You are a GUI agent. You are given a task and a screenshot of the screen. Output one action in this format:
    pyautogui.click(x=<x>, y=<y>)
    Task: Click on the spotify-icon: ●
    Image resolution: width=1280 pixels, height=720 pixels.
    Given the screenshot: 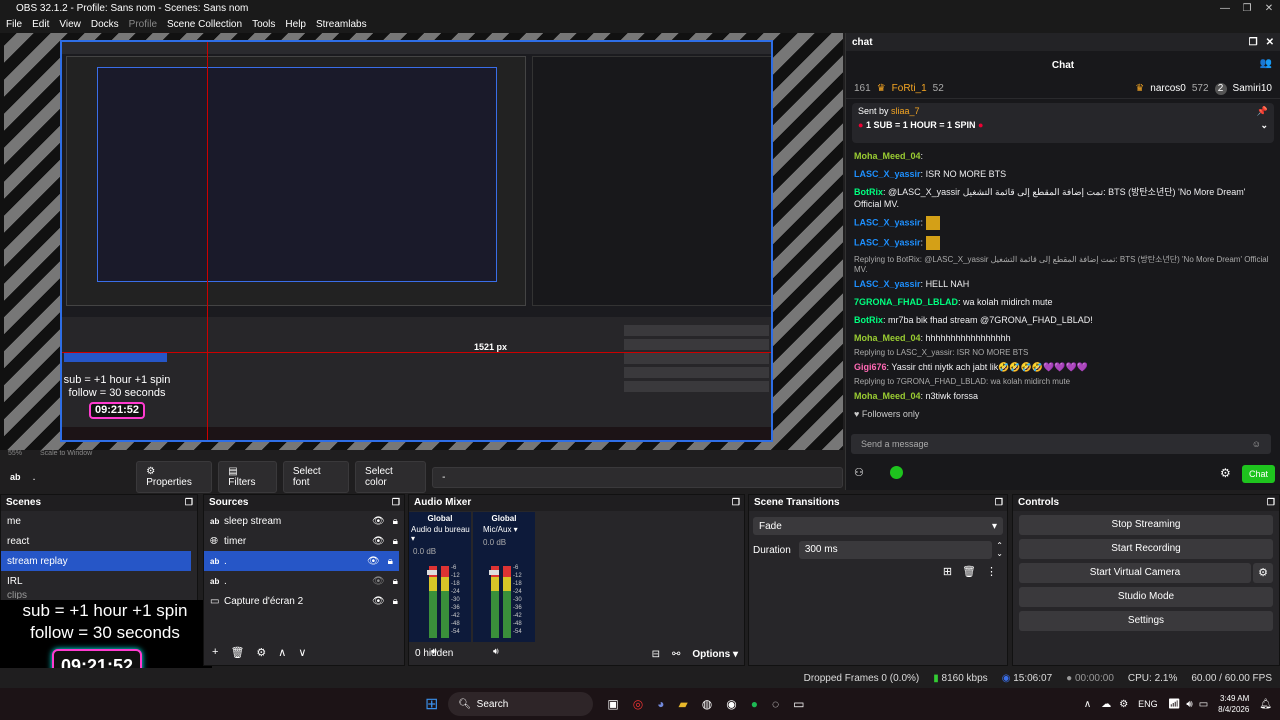 What is the action you would take?
    pyautogui.click(x=754, y=704)
    